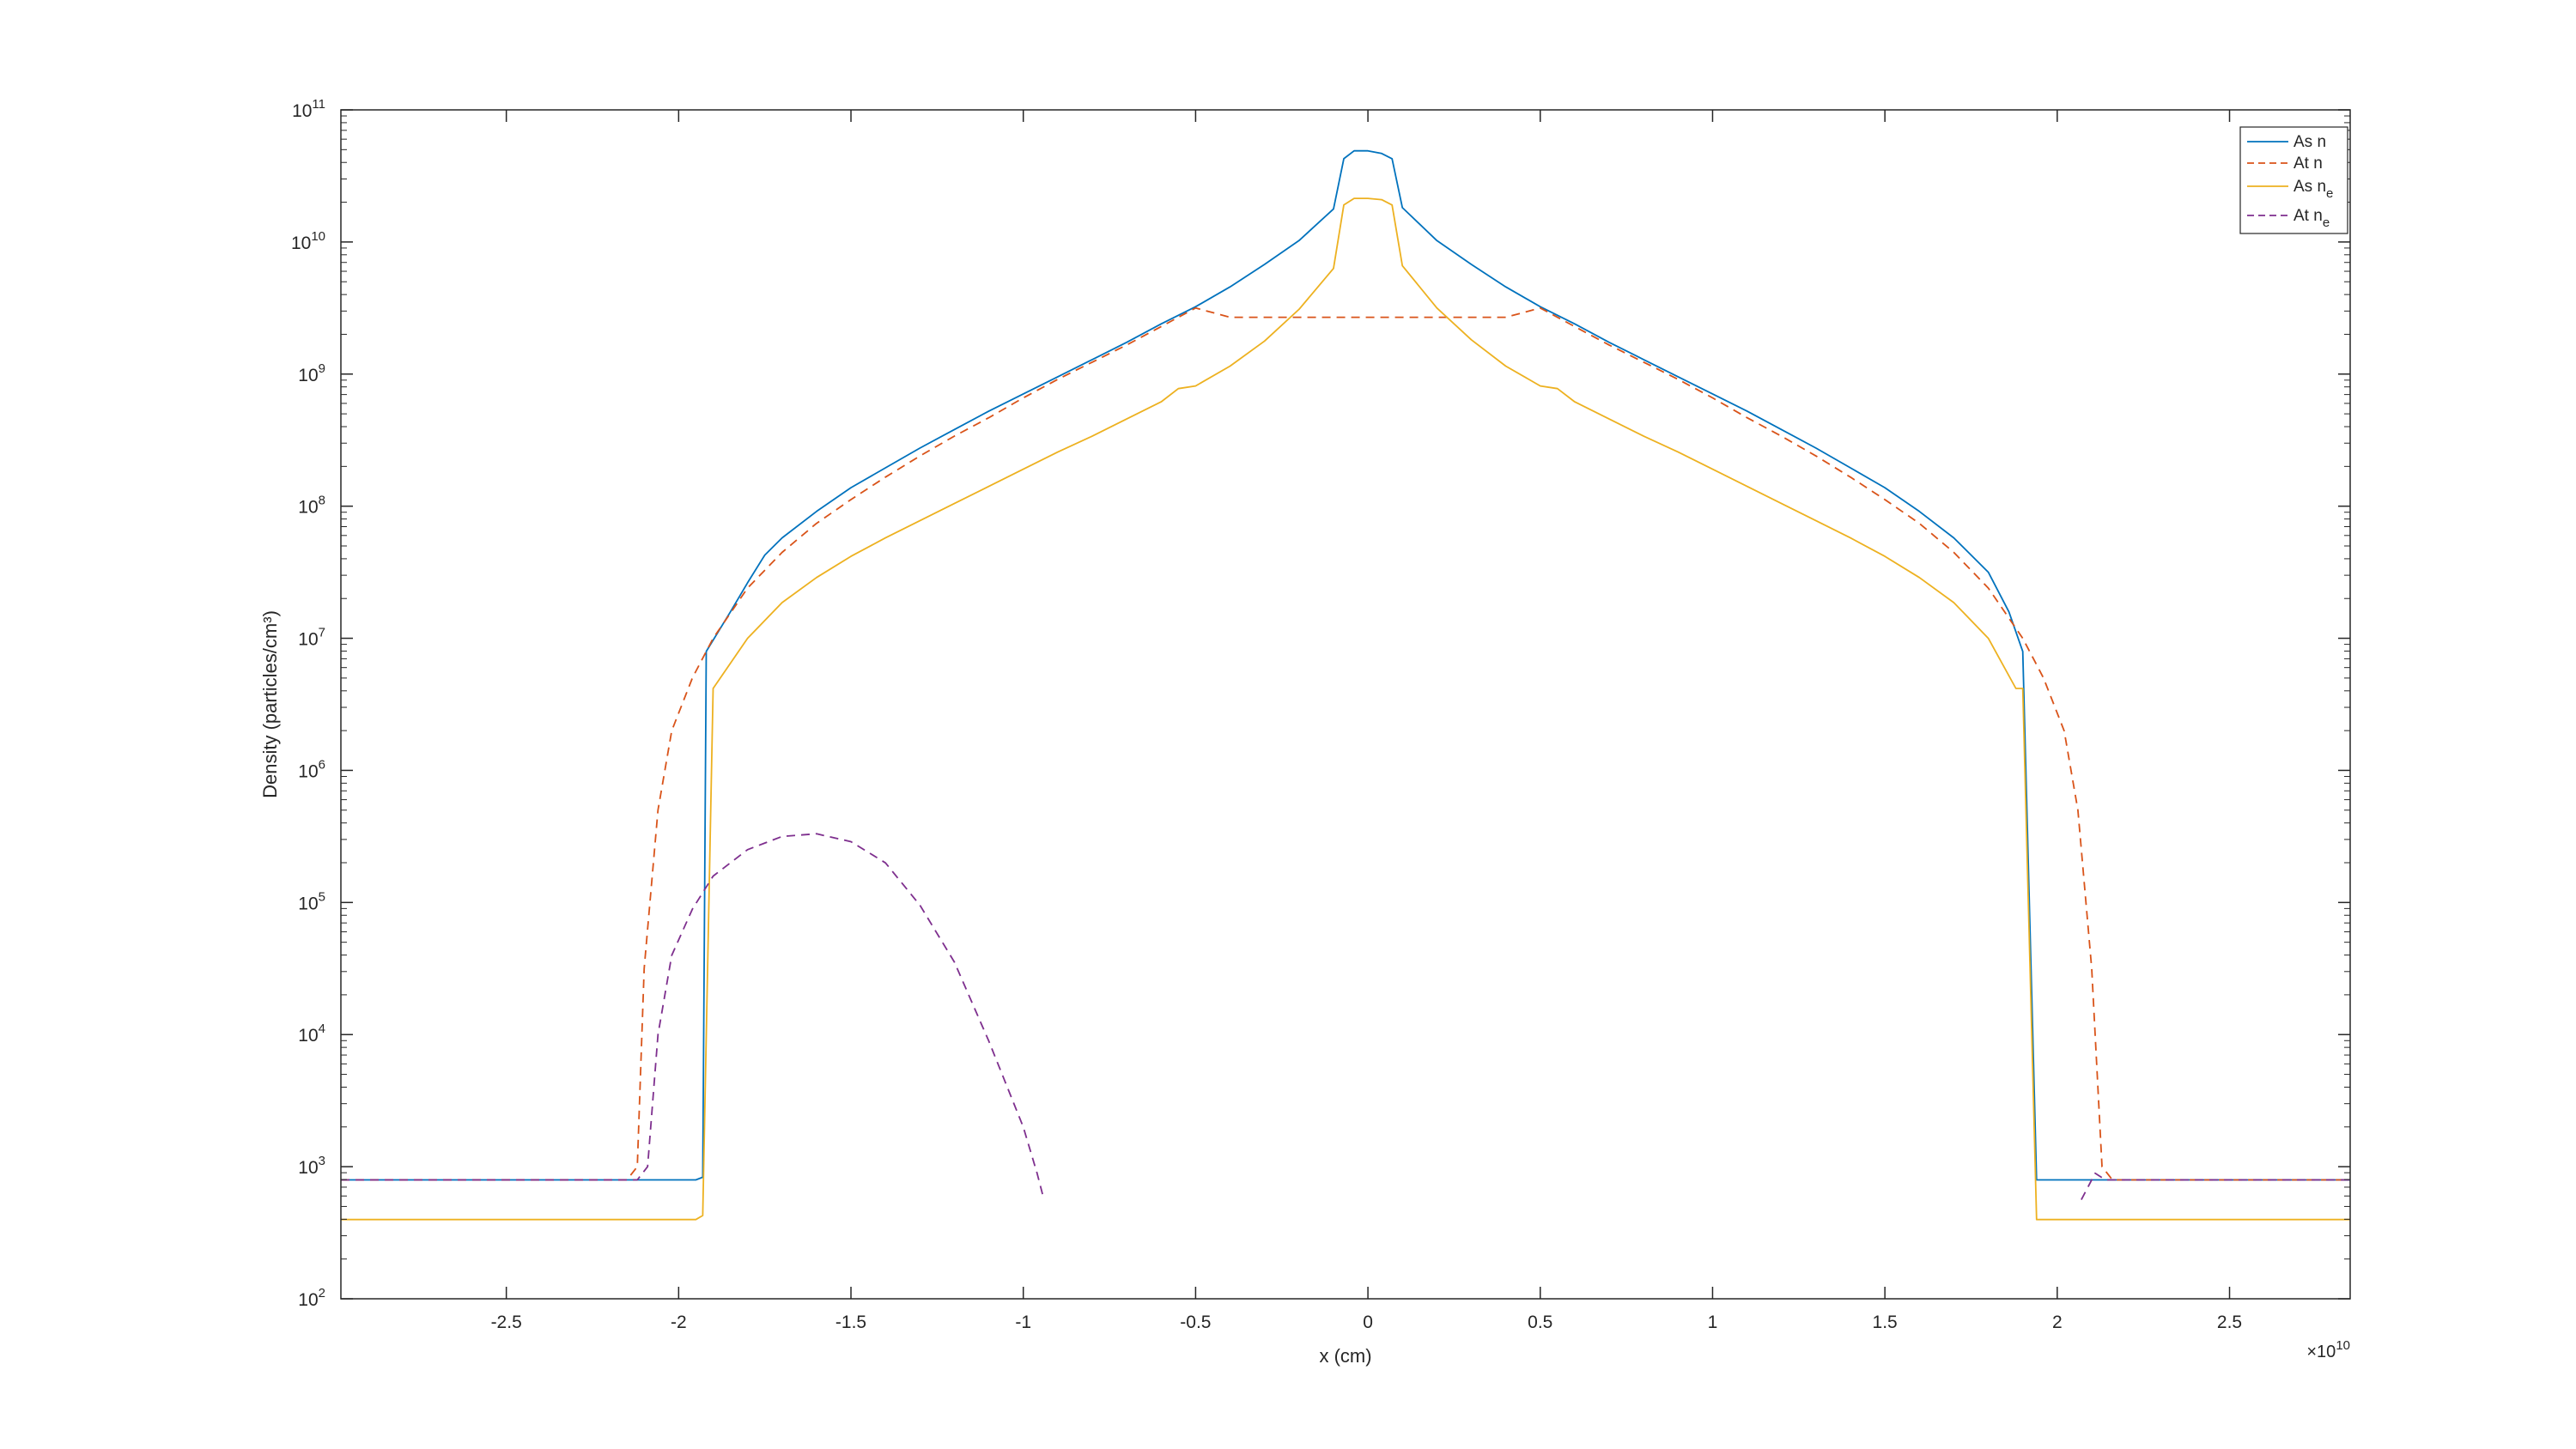  I want to click on x-tick-label: -1, so click(1023, 1322).